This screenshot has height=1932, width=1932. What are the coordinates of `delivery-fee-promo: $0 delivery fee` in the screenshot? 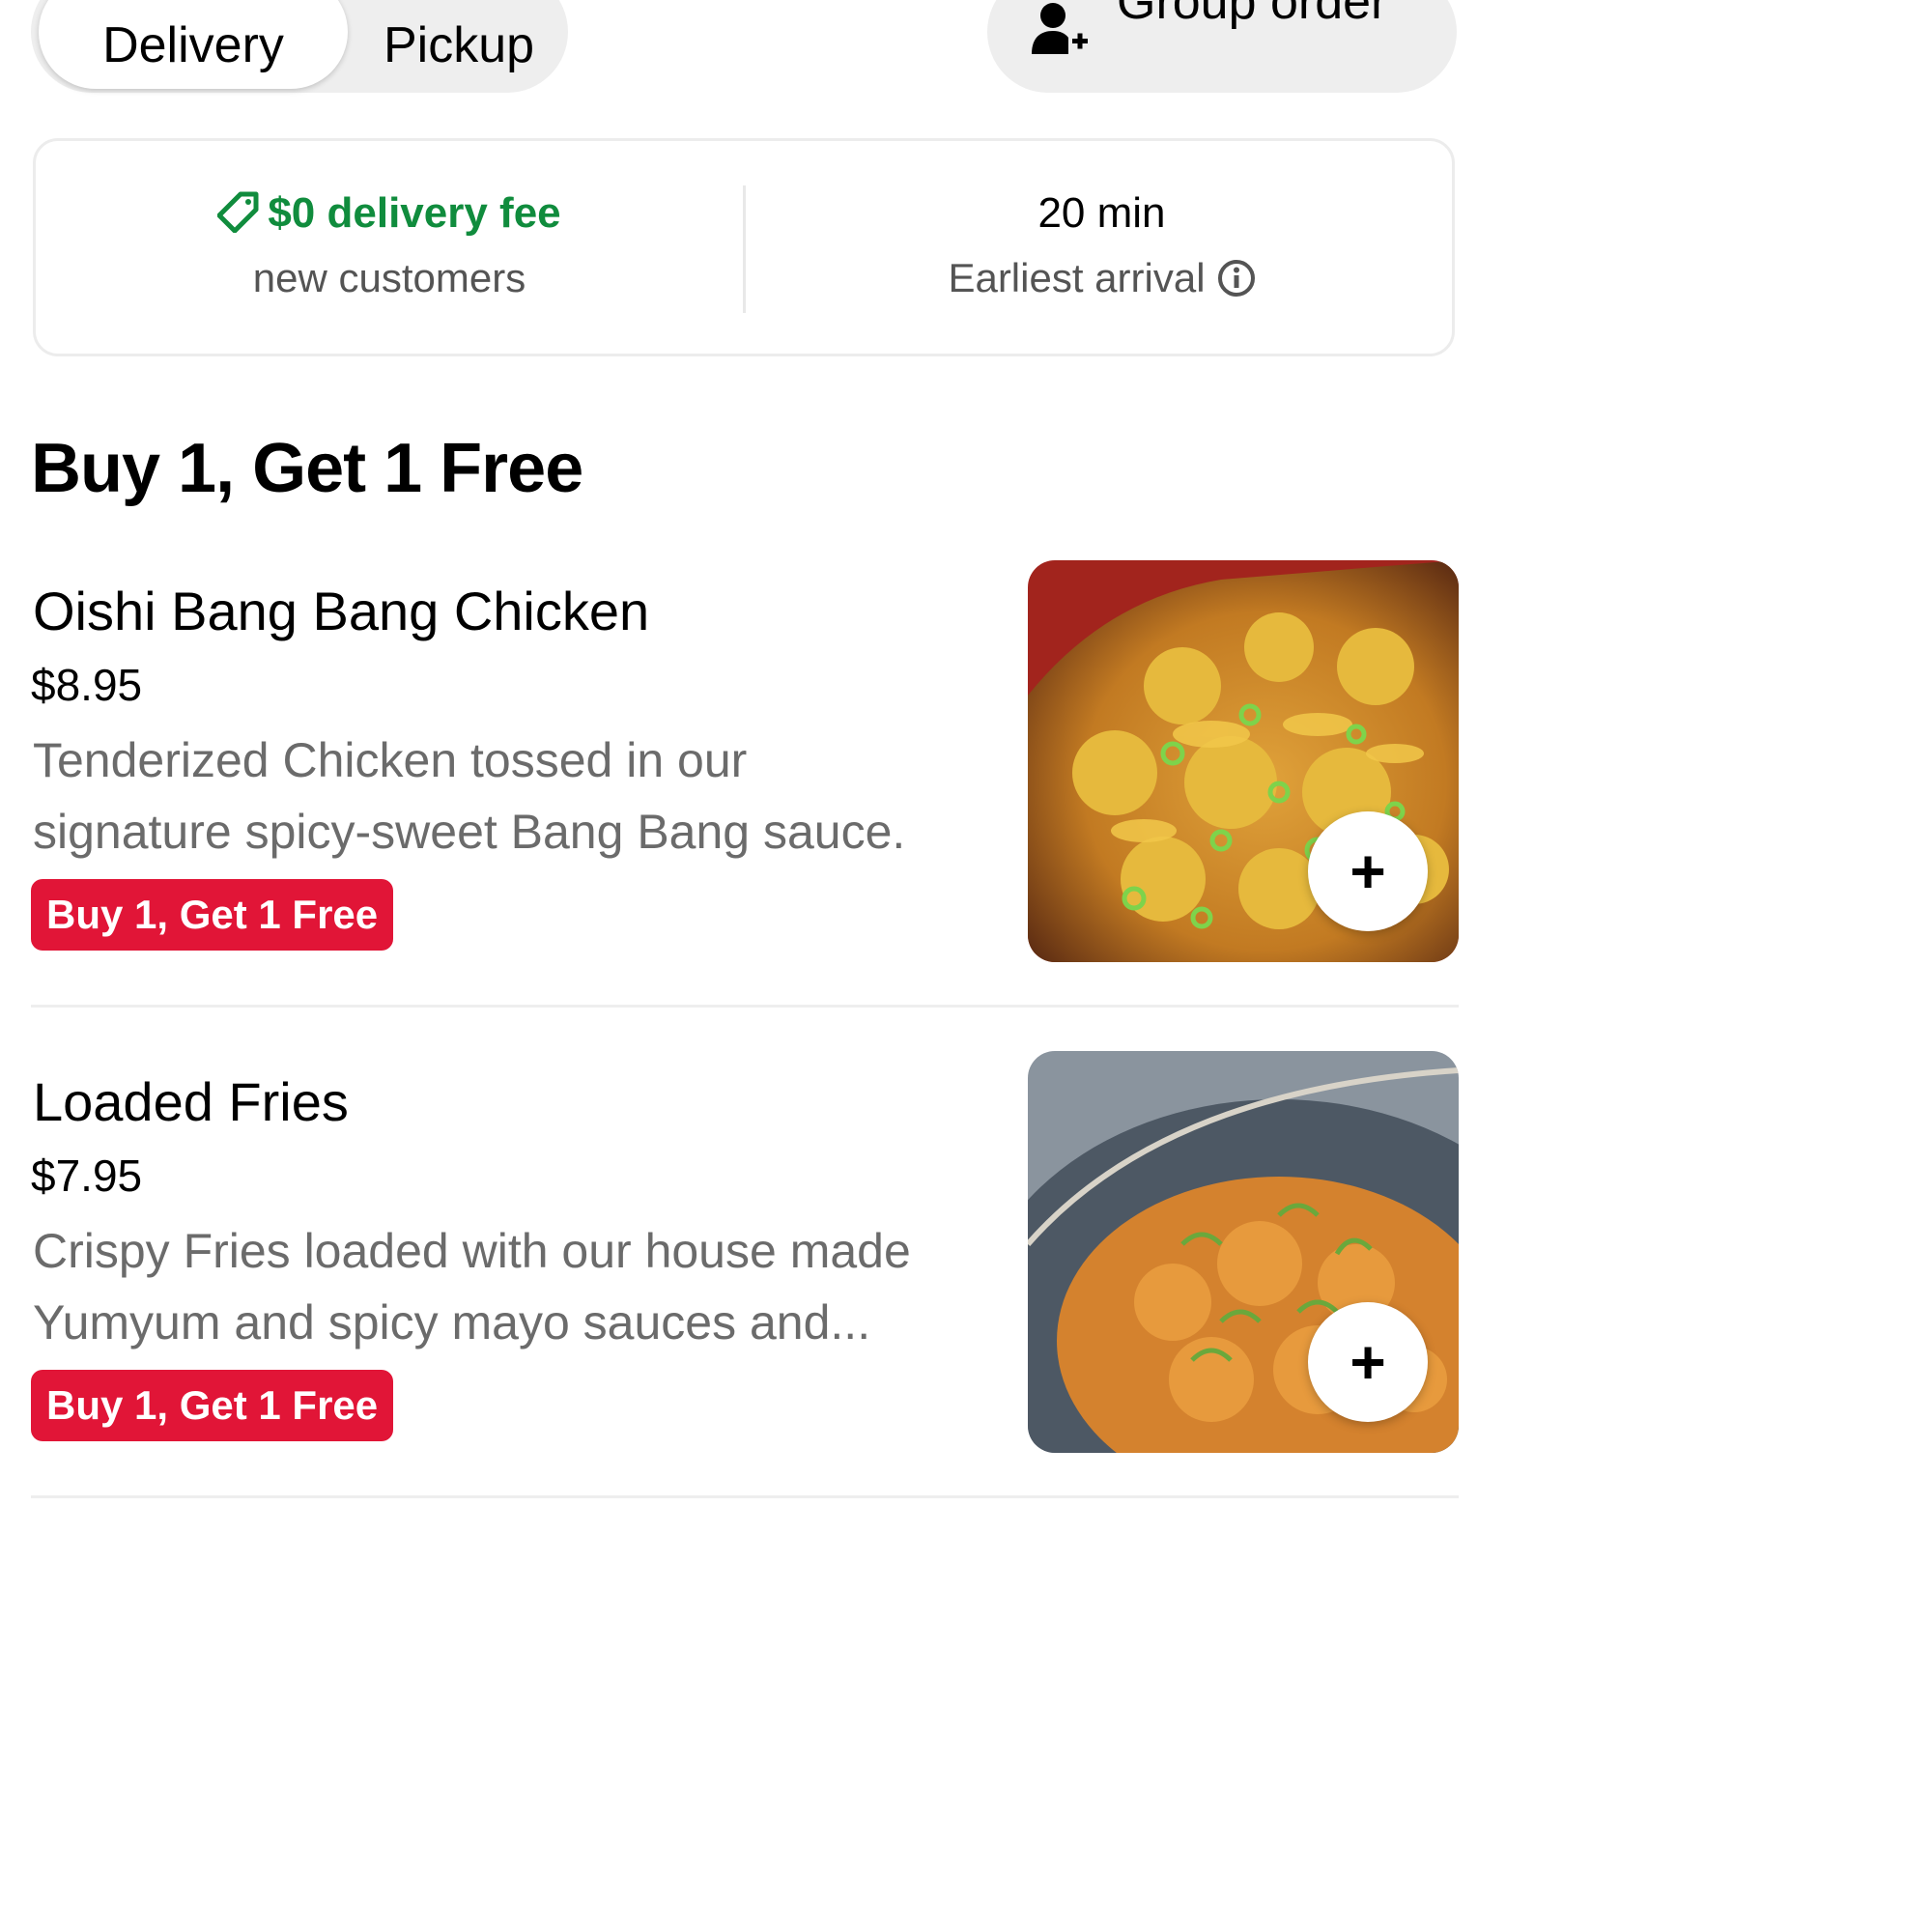 It's located at (389, 213).